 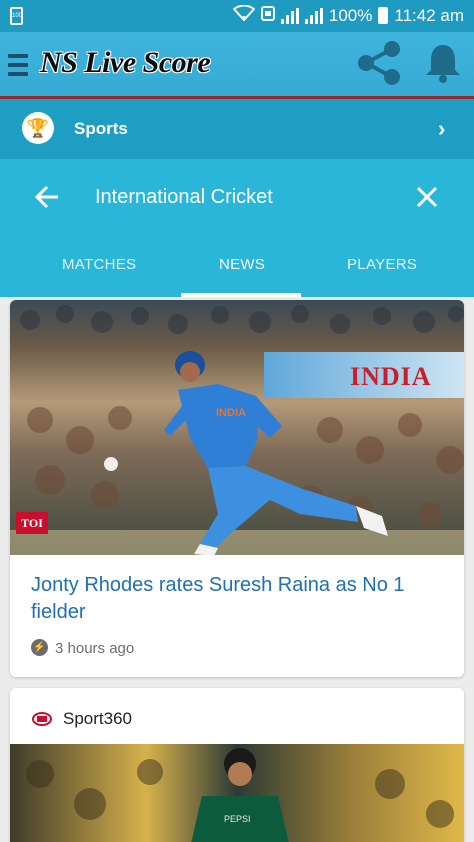 I want to click on tab-indicator, so click(x=241, y=295).